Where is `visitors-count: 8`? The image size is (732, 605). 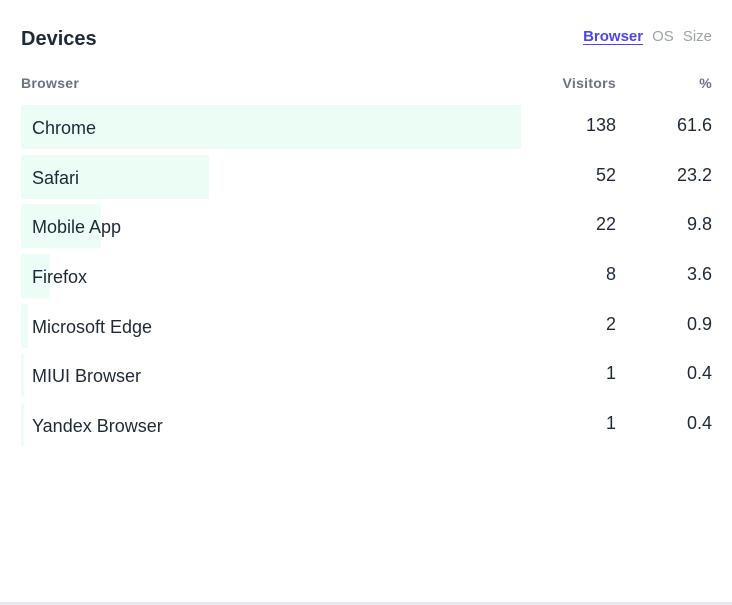 visitors-count: 8 is located at coordinates (610, 274).